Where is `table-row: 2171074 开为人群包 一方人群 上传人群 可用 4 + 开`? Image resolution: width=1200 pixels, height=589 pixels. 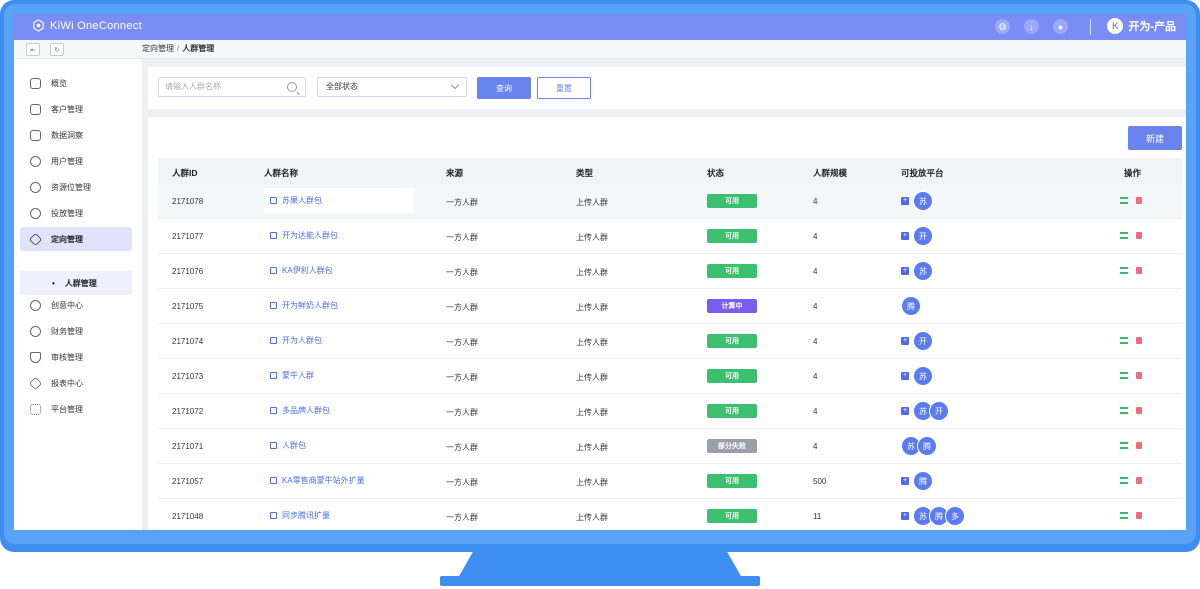 table-row: 2171074 开为人群包 一方人群 上传人群 可用 4 + 开 is located at coordinates (670, 341).